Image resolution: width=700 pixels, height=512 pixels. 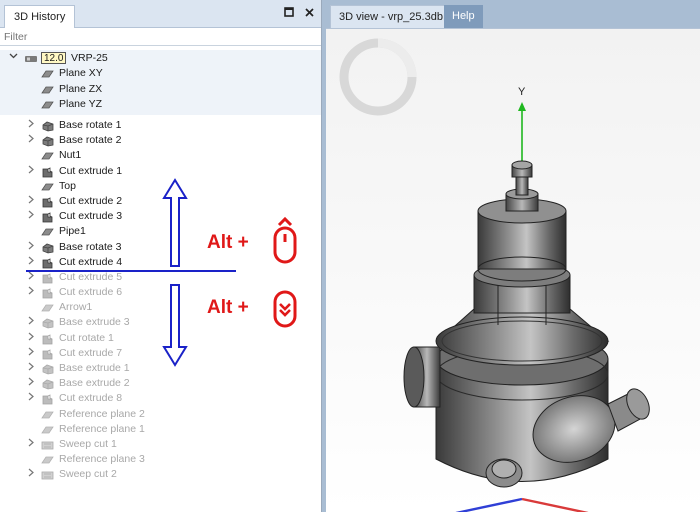 What do you see at coordinates (102, 459) in the screenshot?
I see `tree-item-label: Reference plane 3` at bounding box center [102, 459].